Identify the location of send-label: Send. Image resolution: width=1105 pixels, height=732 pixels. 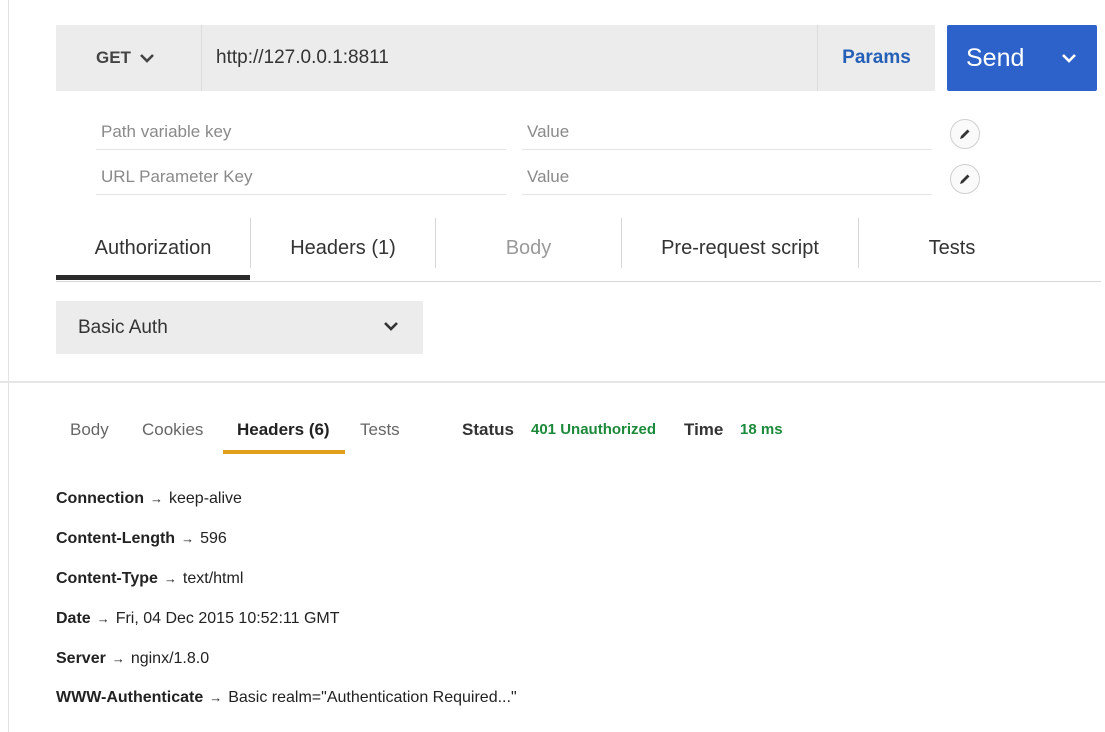
(995, 57).